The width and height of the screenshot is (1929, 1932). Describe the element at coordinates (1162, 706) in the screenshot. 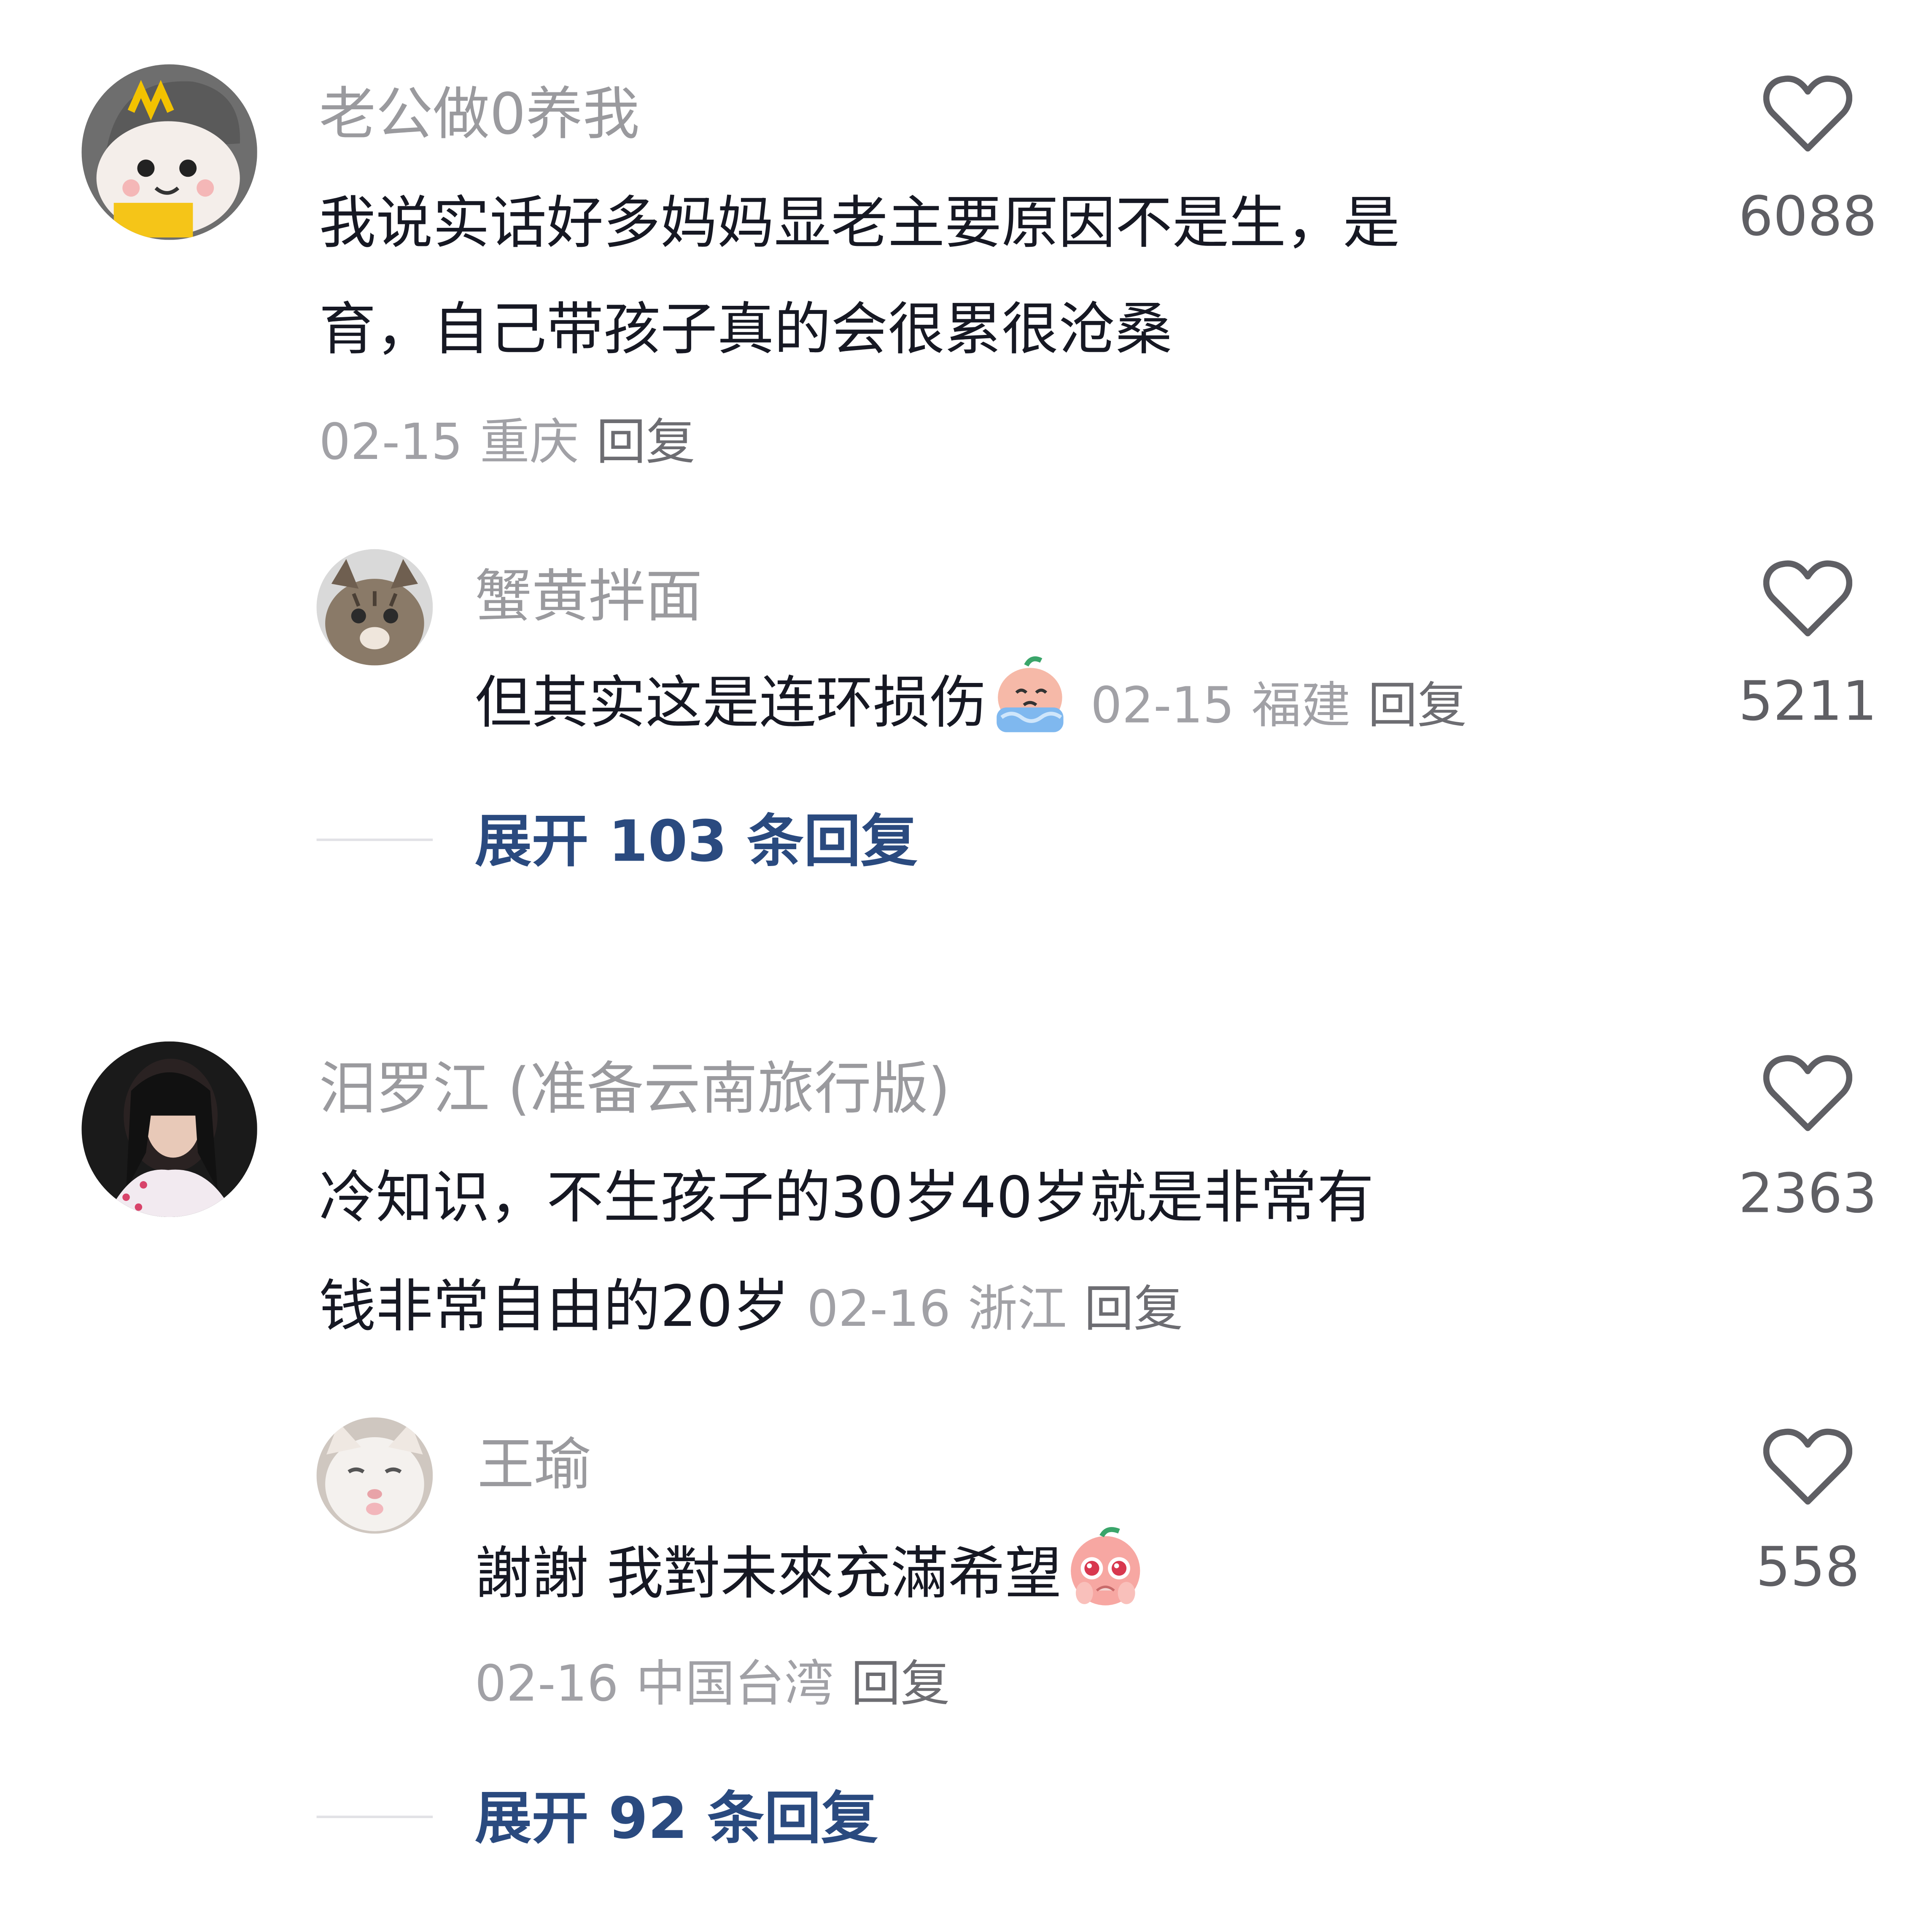

I see `reply-date: 02-15` at that location.